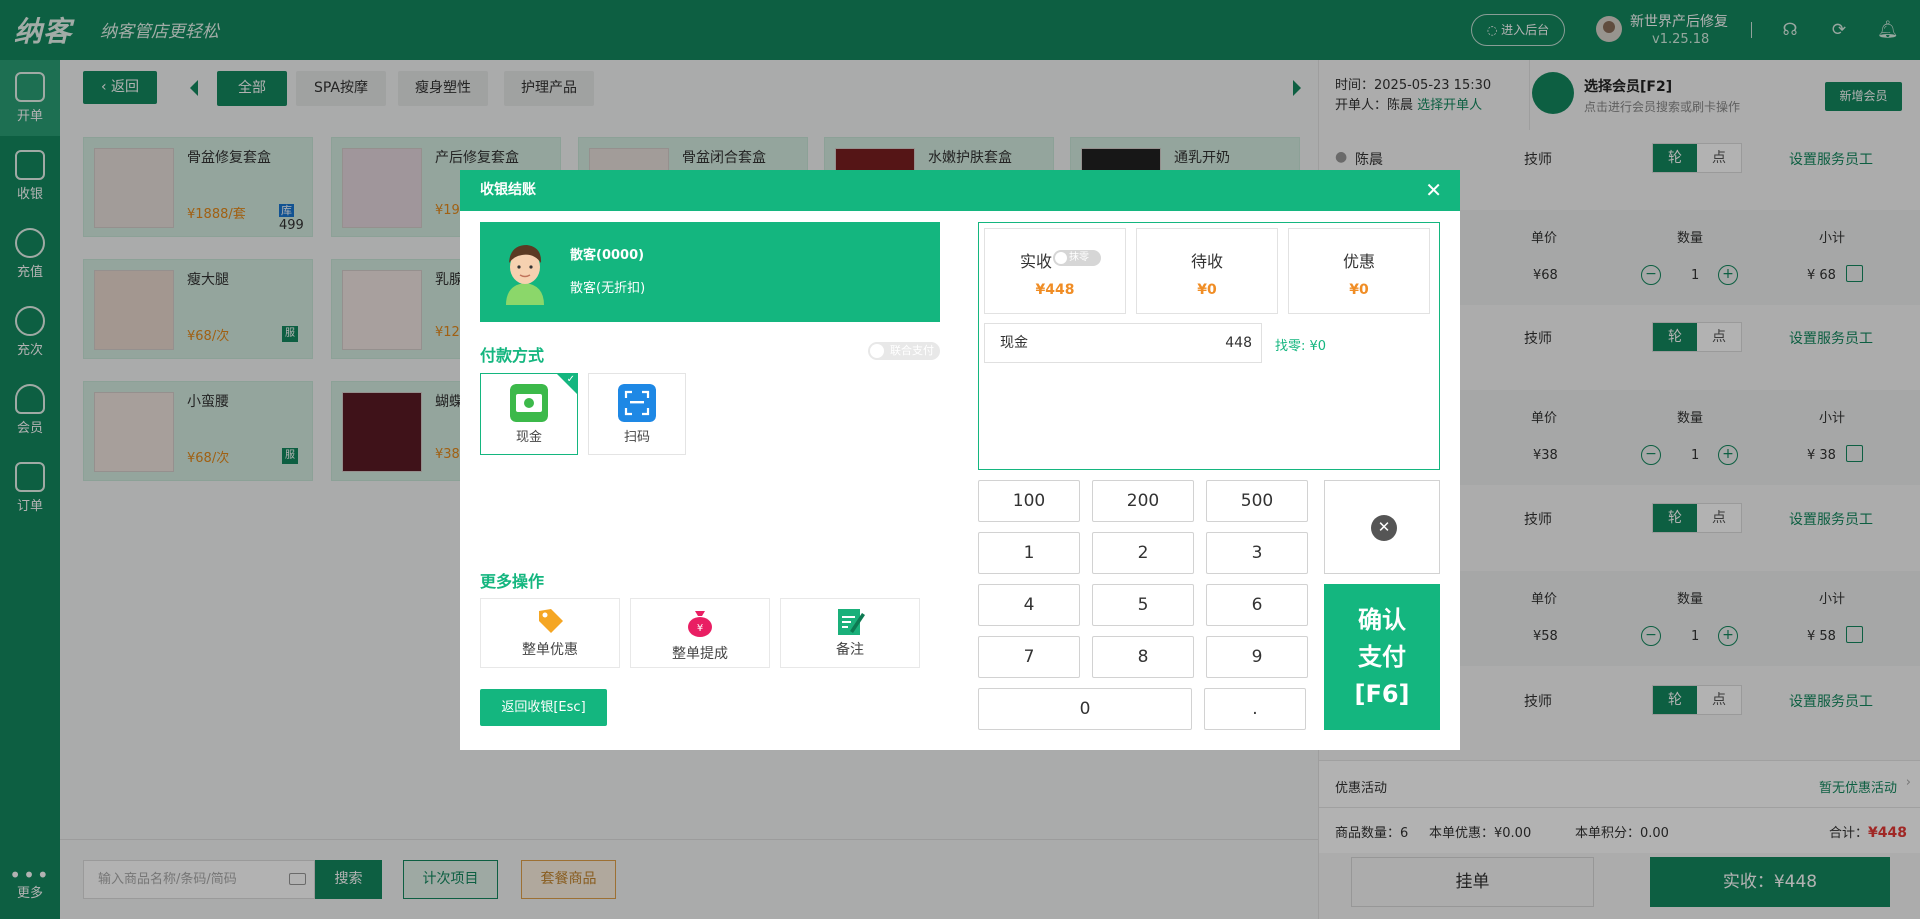 This screenshot has width=1920, height=919. Describe the element at coordinates (512, 355) in the screenshot. I see `payment-section-title: 付款方式` at that location.